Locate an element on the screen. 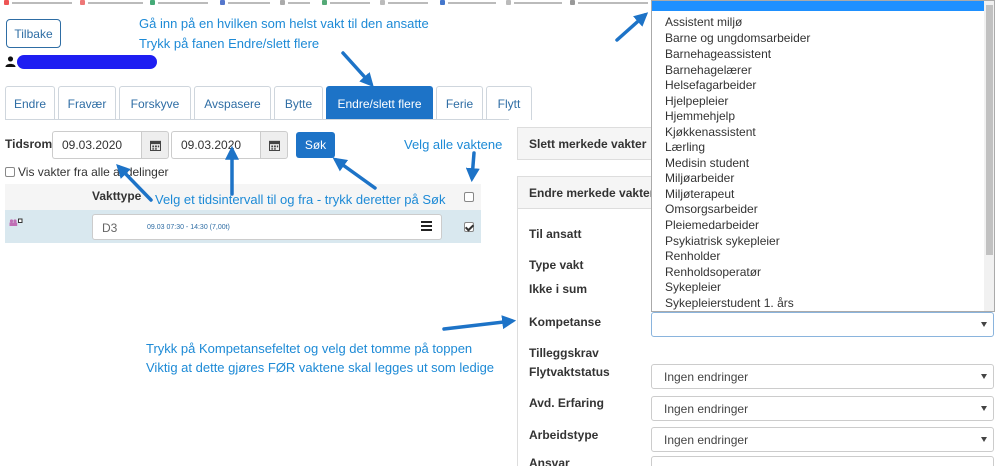  label-work-type: Arbeidstype is located at coordinates (564, 435).